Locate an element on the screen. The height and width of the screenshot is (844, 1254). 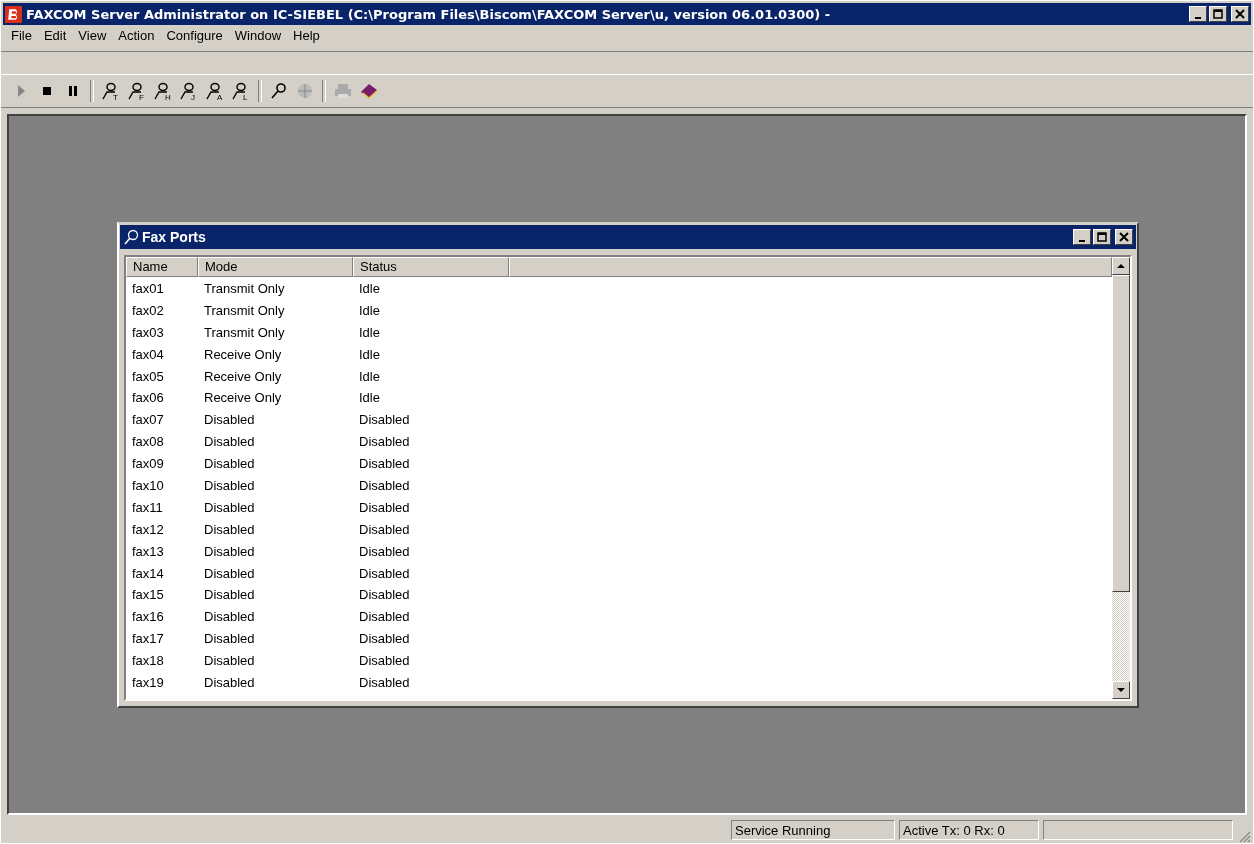
user-button: A is located at coordinates (215, 91).